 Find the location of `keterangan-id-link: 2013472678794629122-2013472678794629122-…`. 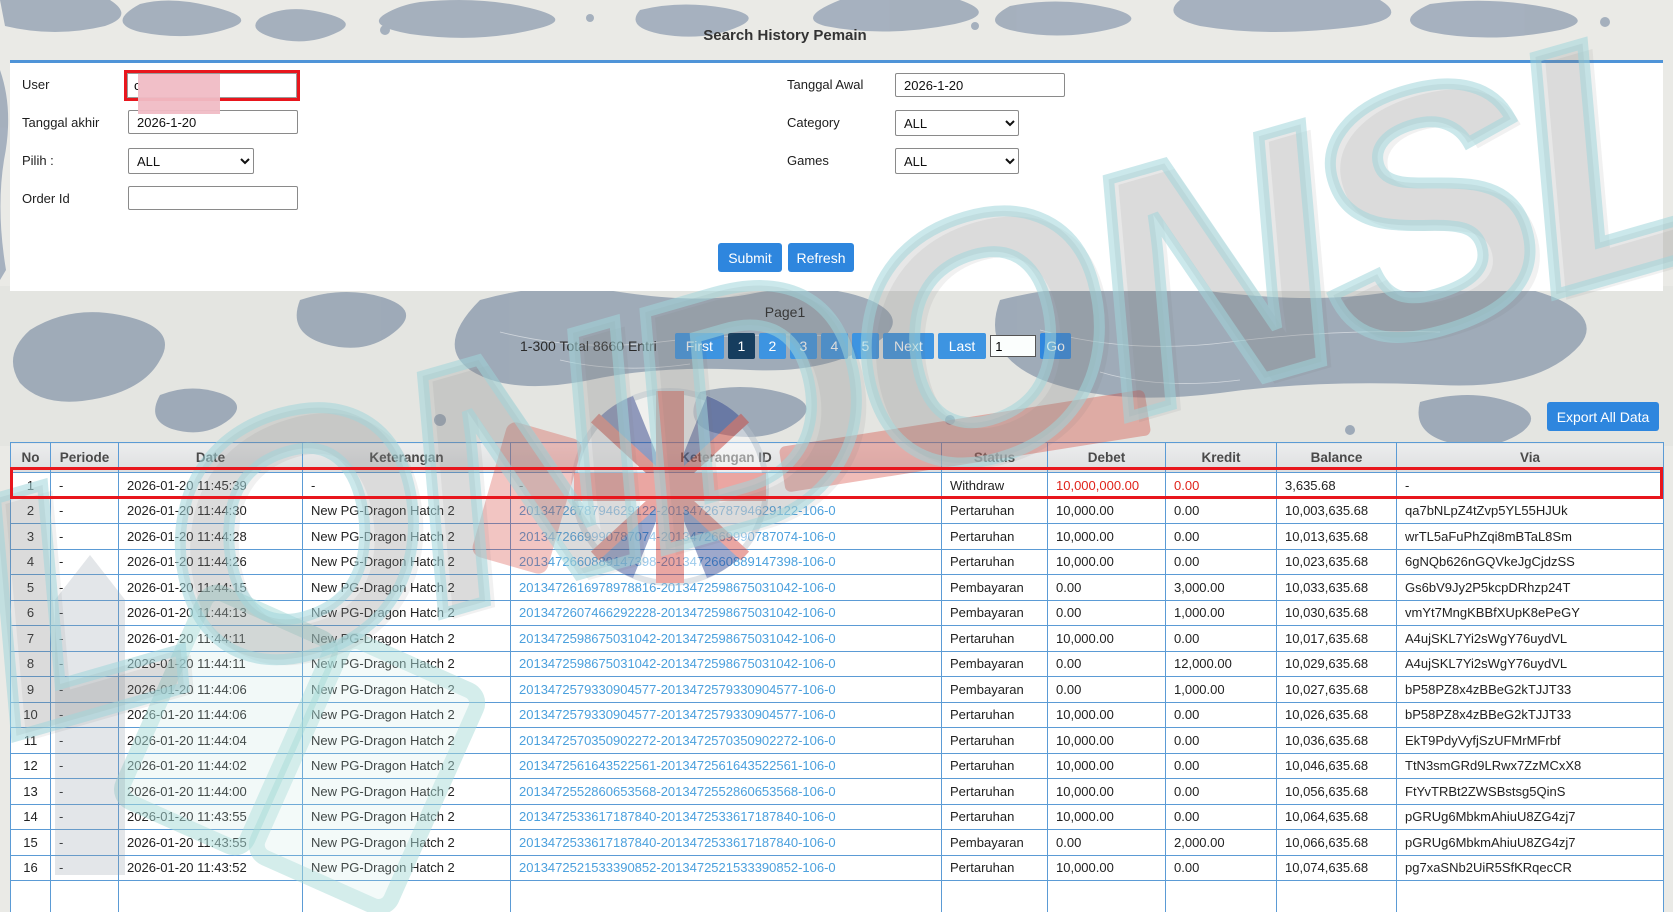

keterangan-id-link: 2013472678794629122-2013472678794629122-… is located at coordinates (726, 510).